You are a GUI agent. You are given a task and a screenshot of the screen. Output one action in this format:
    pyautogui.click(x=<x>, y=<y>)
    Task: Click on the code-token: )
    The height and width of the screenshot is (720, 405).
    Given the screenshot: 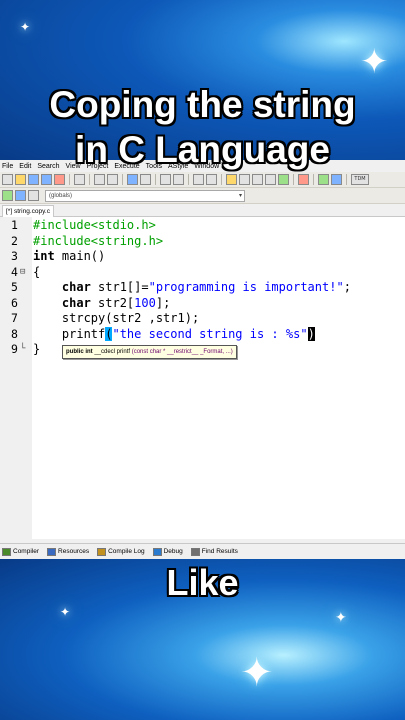 What is the action you would take?
    pyautogui.click(x=311, y=333)
    